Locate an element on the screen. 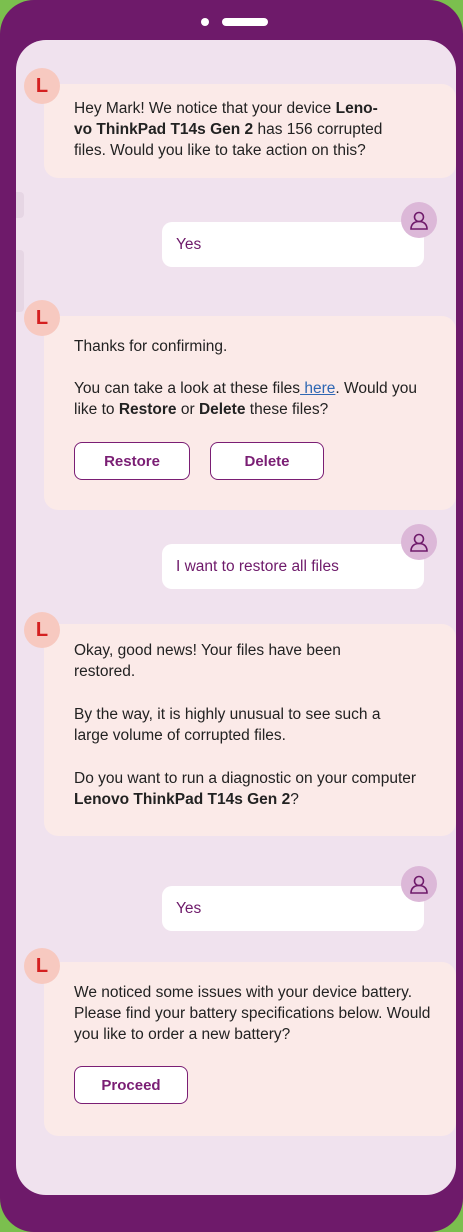 Image resolution: width=463 pixels, height=1232 pixels. proceed-button: Proceed is located at coordinates (131, 1085).